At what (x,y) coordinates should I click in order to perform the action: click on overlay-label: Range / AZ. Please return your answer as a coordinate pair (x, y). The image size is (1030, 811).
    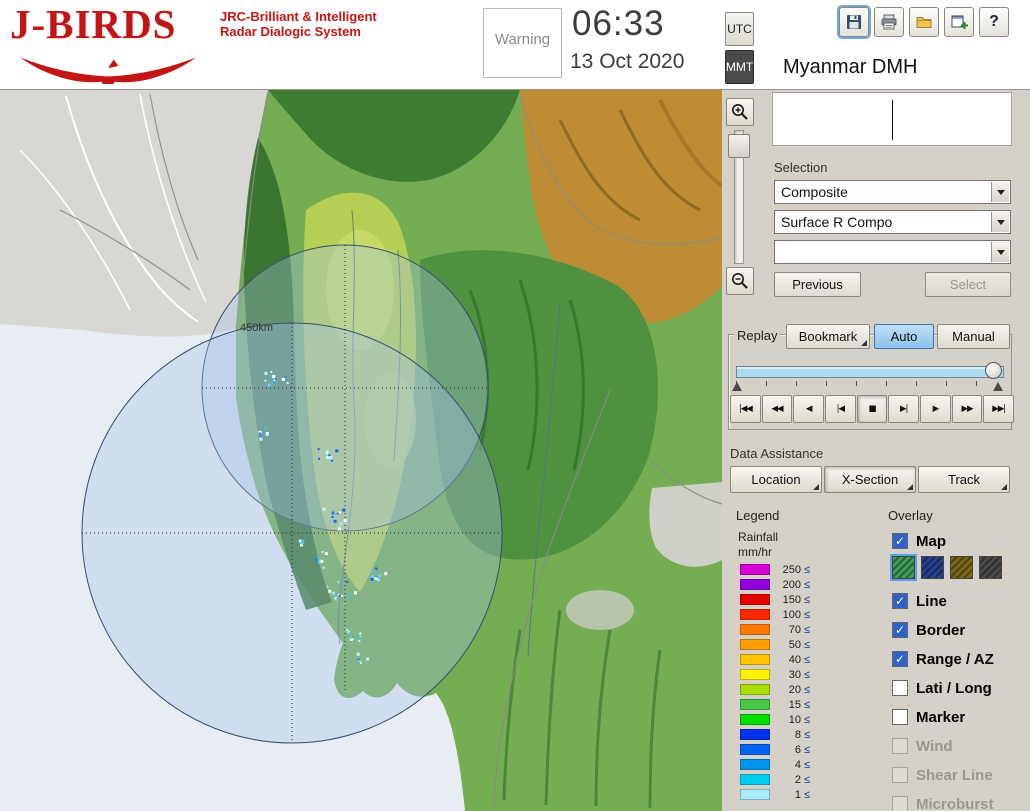
    Looking at the image, I should click on (955, 659).